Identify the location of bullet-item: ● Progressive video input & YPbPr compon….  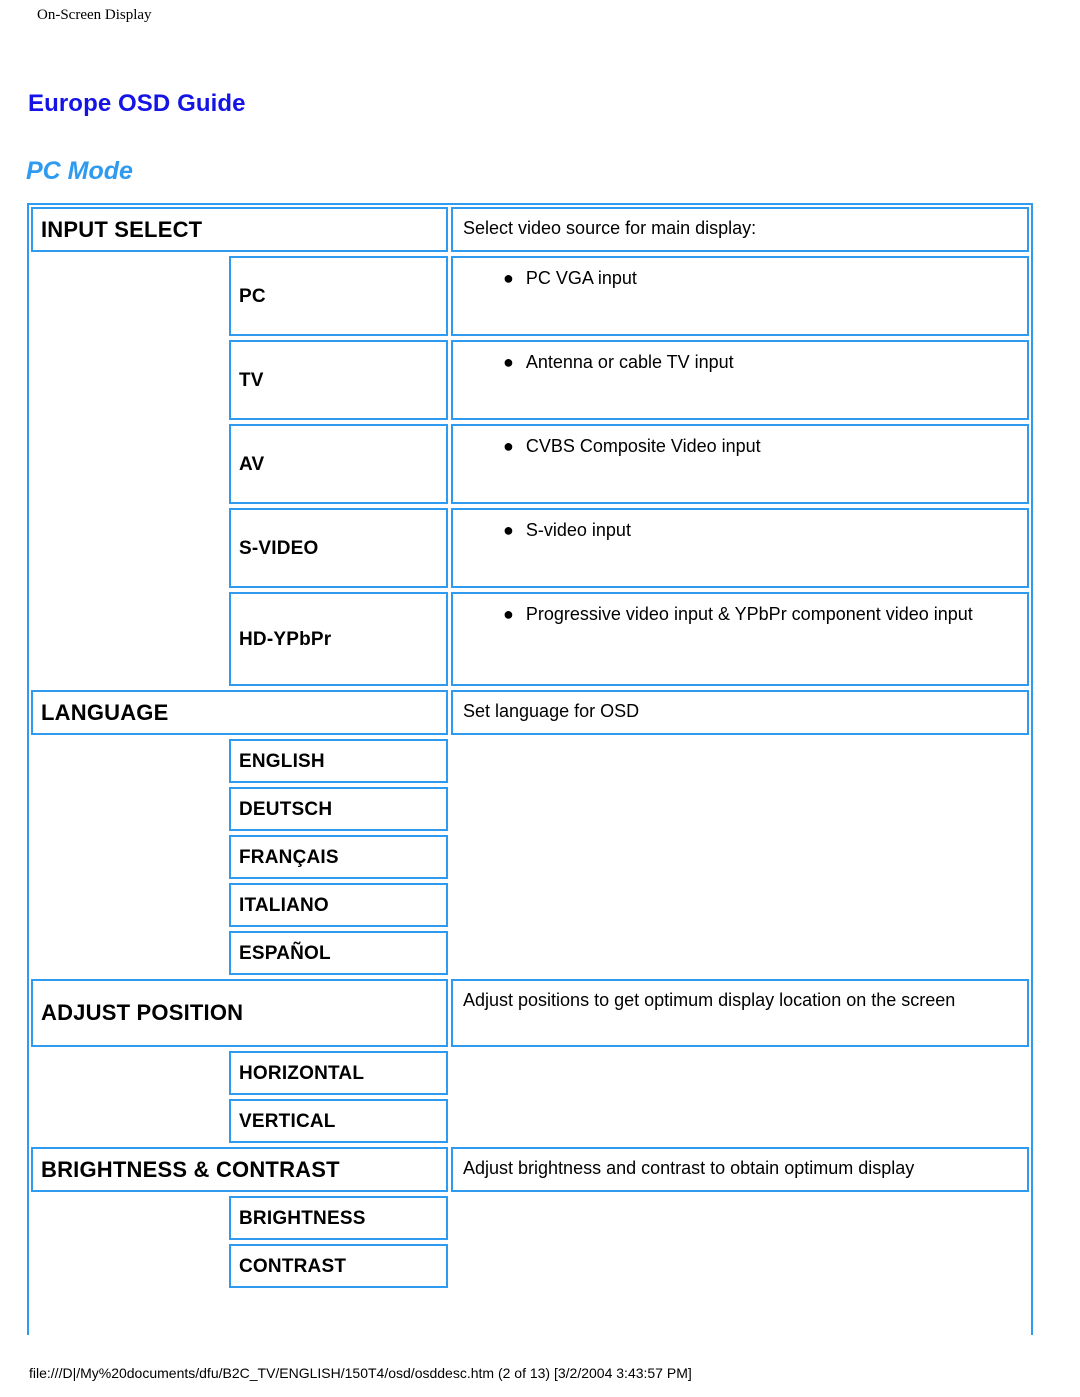
(740, 614).